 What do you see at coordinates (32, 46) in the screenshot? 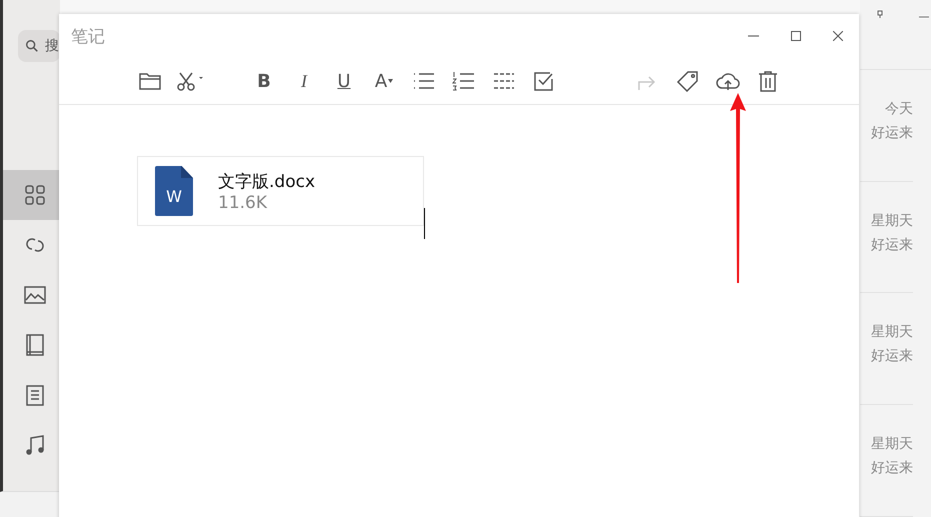
I see `search-icon` at bounding box center [32, 46].